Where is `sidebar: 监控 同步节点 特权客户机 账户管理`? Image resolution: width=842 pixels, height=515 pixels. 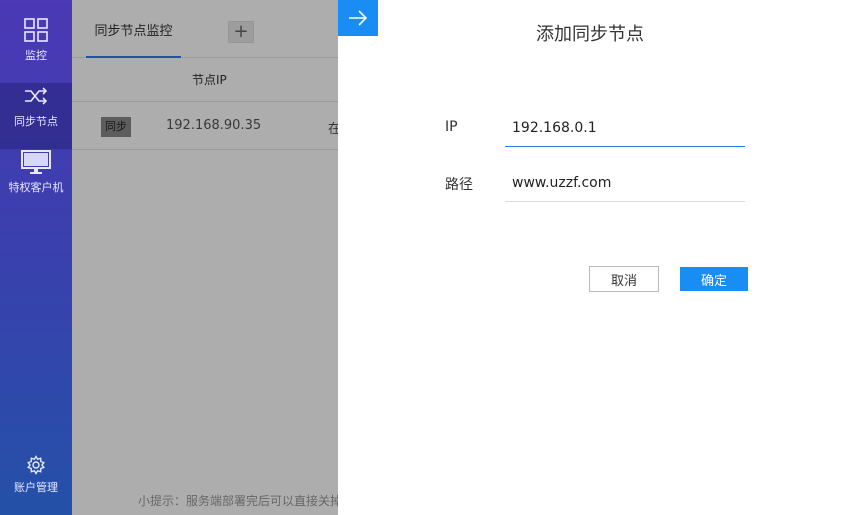
sidebar: 监控 同步节点 特权客户机 账户管理 is located at coordinates (36, 257).